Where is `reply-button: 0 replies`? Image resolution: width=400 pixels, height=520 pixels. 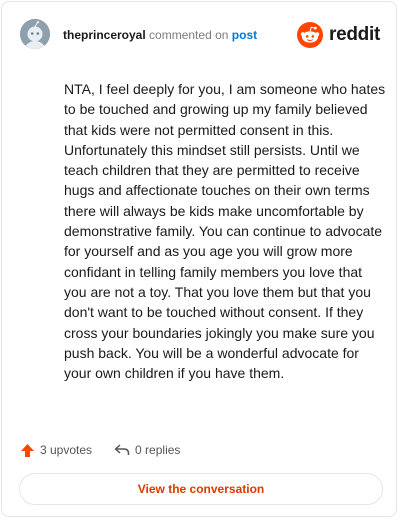
reply-button: 0 replies is located at coordinates (147, 450).